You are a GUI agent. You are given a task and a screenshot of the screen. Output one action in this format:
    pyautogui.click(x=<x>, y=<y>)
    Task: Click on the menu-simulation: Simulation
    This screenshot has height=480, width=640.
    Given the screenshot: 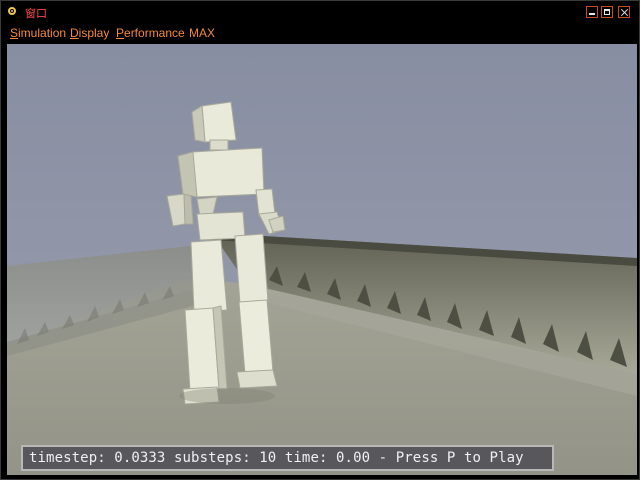 What is the action you would take?
    pyautogui.click(x=38, y=33)
    